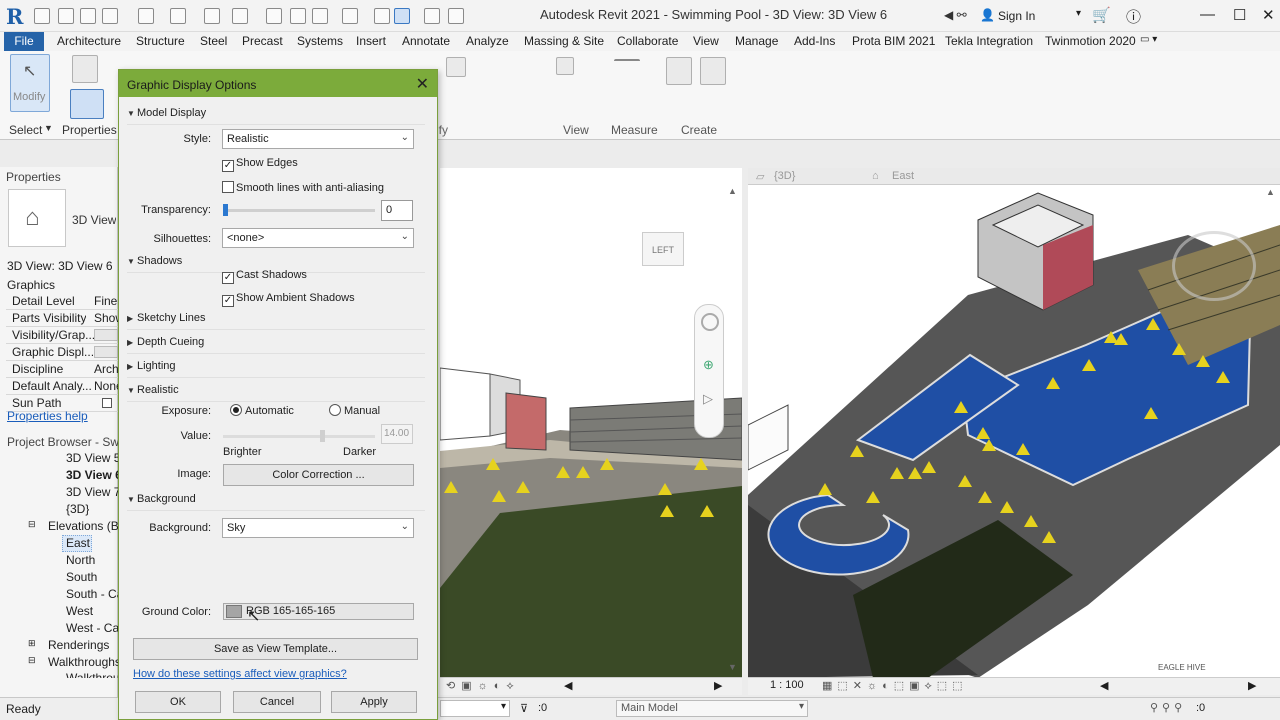 This screenshot has height=720, width=1280. Describe the element at coordinates (422, 84) in the screenshot. I see `dialog-close-icon: ✕` at that location.